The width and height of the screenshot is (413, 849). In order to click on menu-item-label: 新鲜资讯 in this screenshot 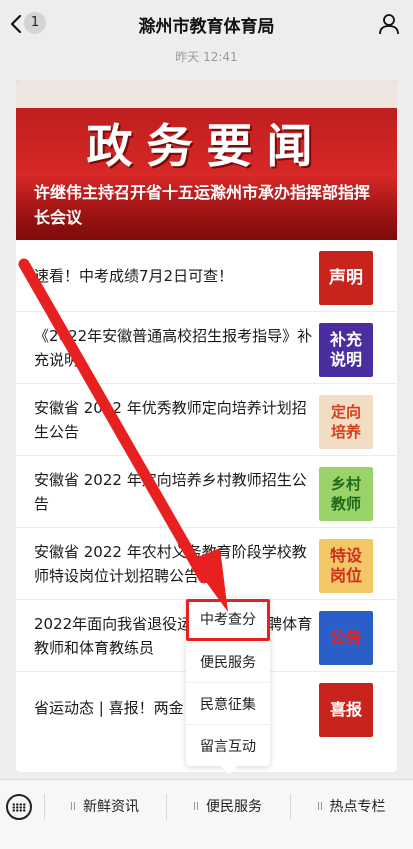, I will do `click(111, 807)`.